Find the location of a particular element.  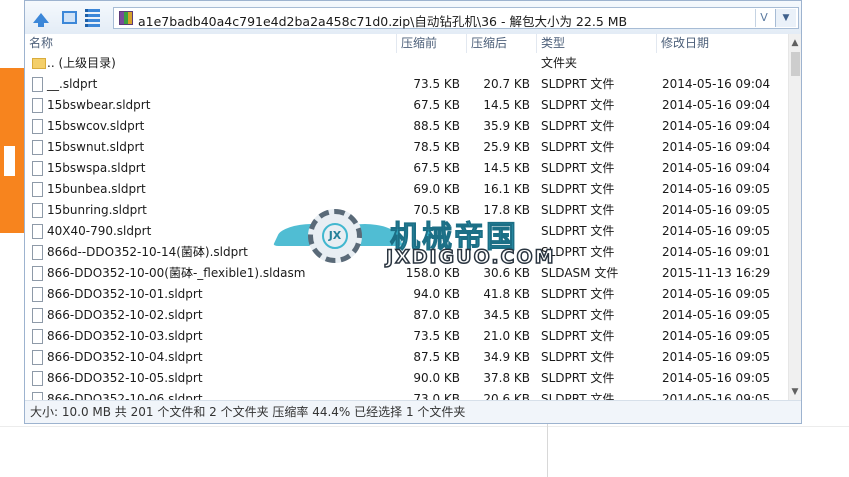

zip-archive-icon is located at coordinates (126, 18).